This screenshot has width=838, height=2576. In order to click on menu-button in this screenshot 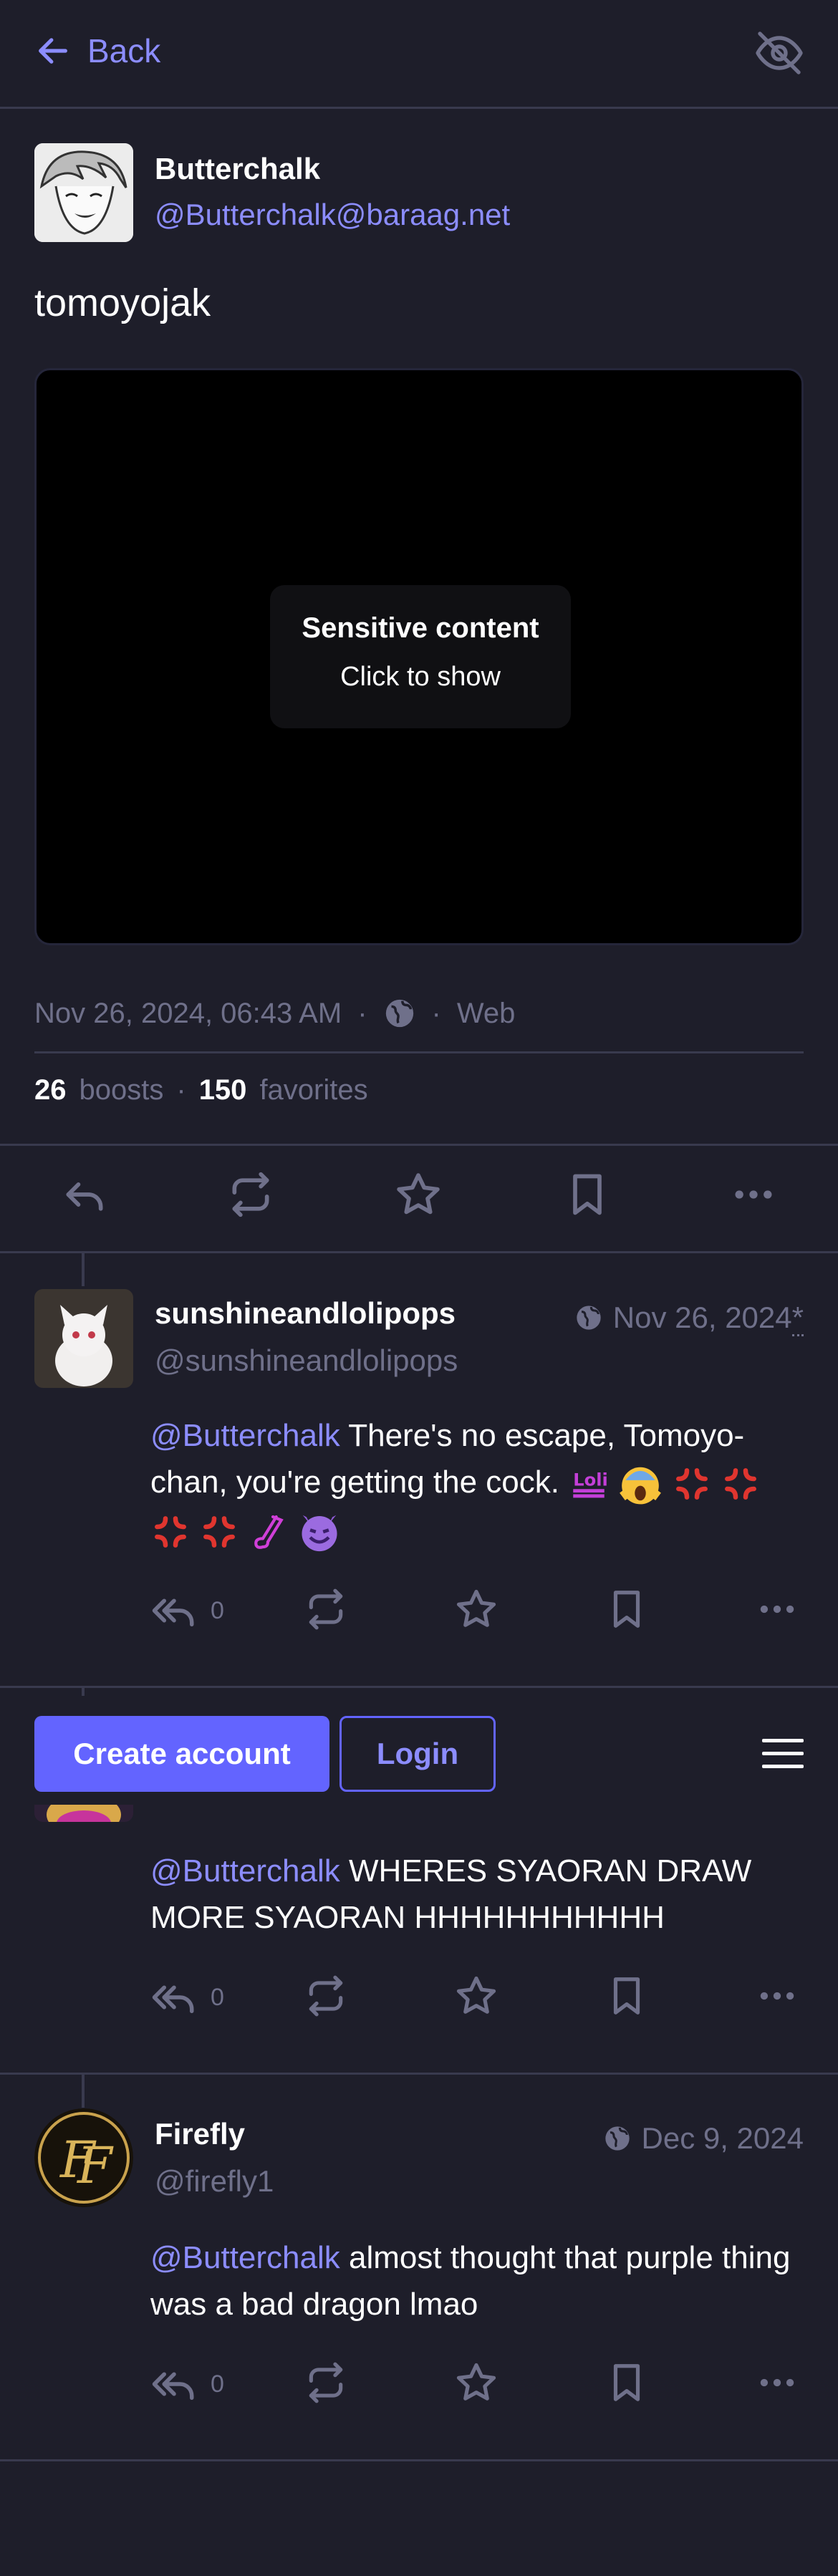, I will do `click(783, 1754)`.